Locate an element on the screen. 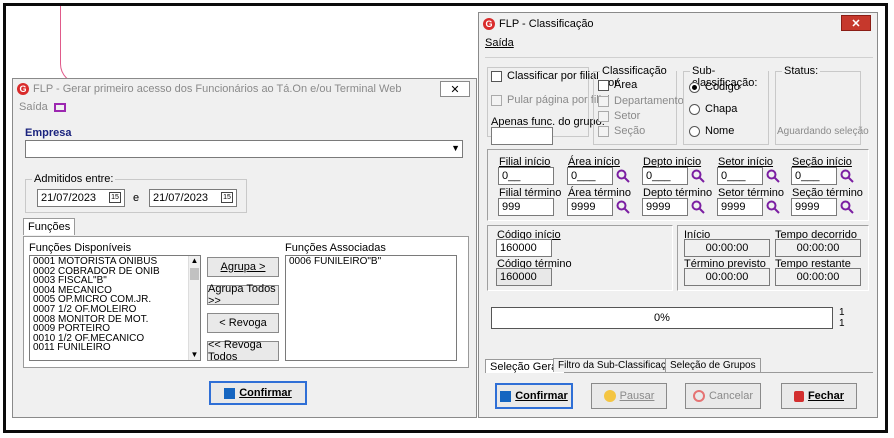  right-titlebar: G FLP - Classificação ✕ is located at coordinates (678, 24).